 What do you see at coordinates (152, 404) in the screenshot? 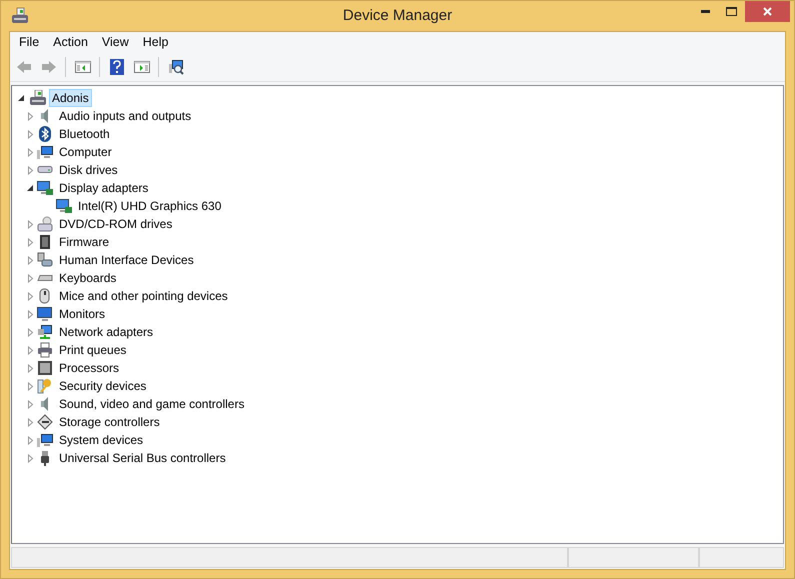
I see `tree-item: Sound, video and game controllers` at bounding box center [152, 404].